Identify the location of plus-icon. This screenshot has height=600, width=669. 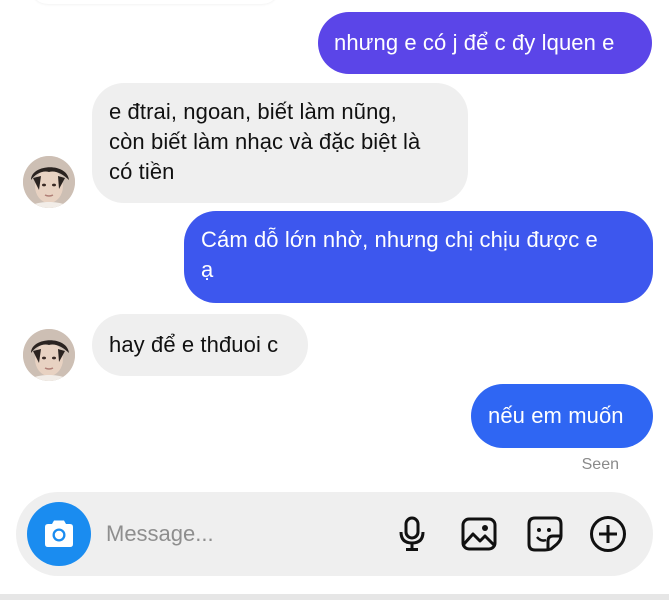
(608, 534).